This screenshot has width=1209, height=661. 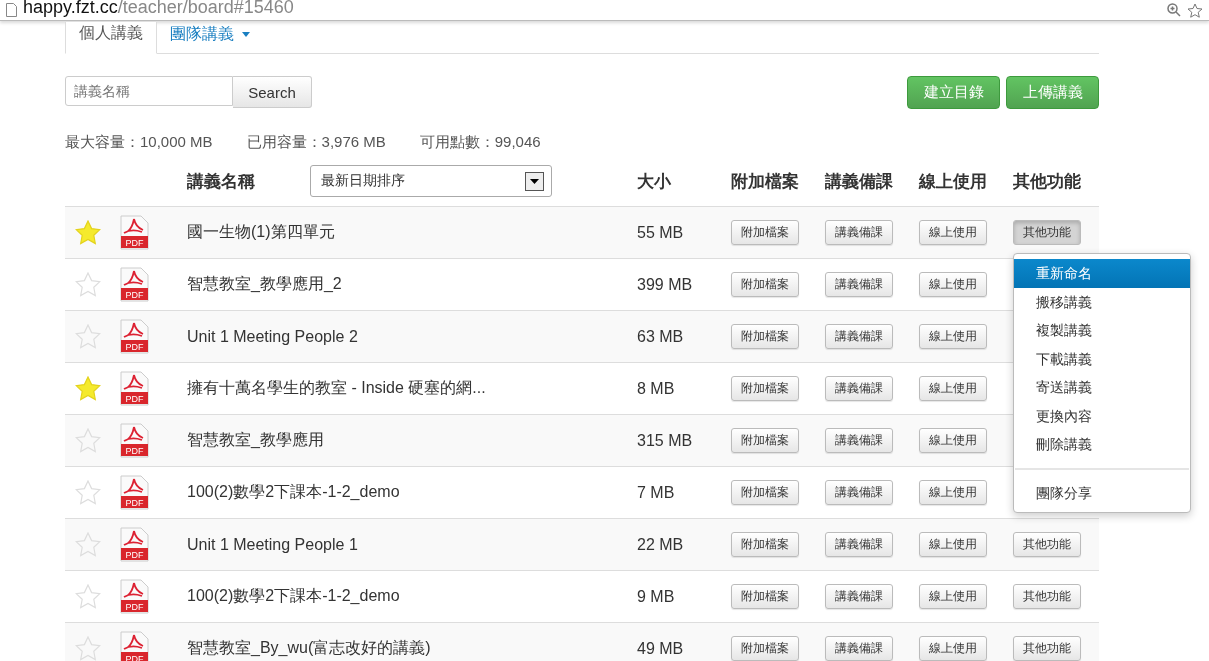 What do you see at coordinates (431, 181) in the screenshot?
I see `sort-dropdown: 最新日期排序` at bounding box center [431, 181].